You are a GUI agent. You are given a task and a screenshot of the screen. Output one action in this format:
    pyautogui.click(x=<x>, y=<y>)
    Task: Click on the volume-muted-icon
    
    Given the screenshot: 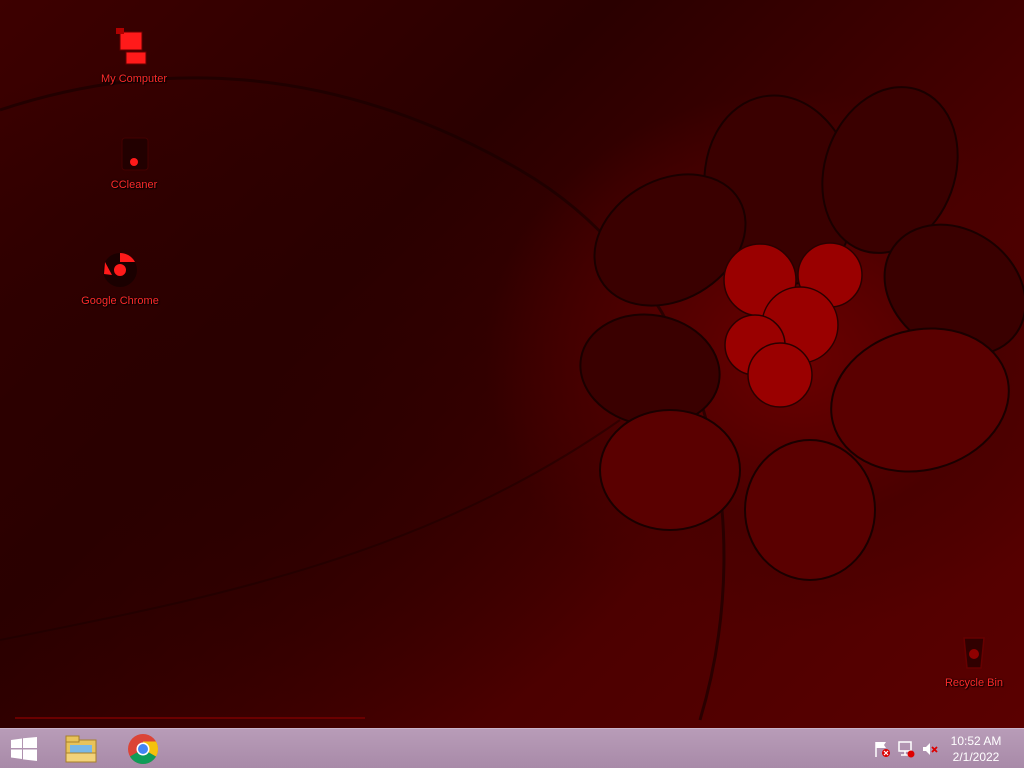 What is the action you would take?
    pyautogui.click(x=930, y=749)
    